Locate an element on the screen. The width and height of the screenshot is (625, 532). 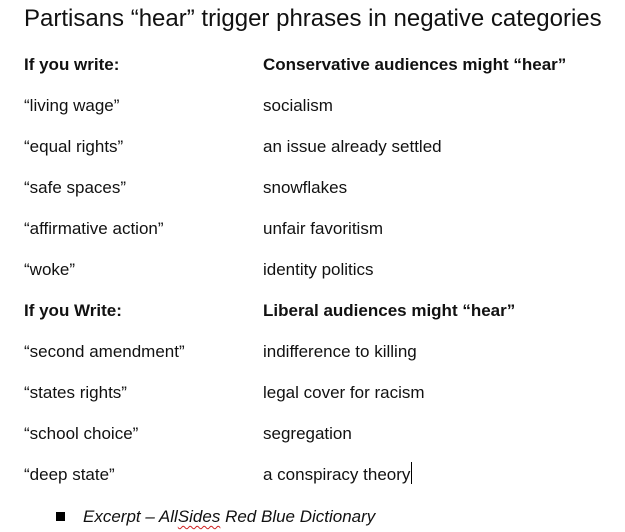
table-row: “deep state” a conspiracy theory is located at coordinates (312, 475).